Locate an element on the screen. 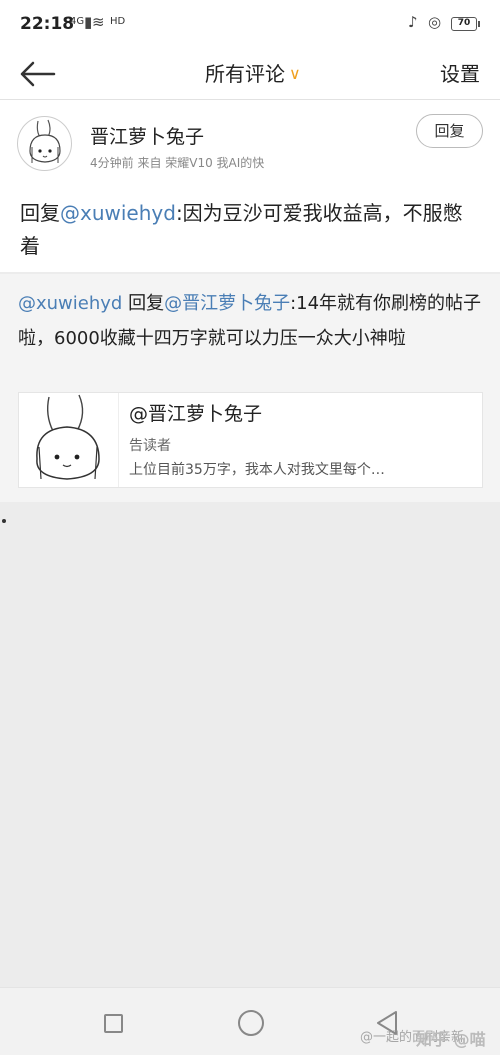 Image resolution: width=500 pixels, height=1055 pixels. battery-indicator: 70 is located at coordinates (465, 24).